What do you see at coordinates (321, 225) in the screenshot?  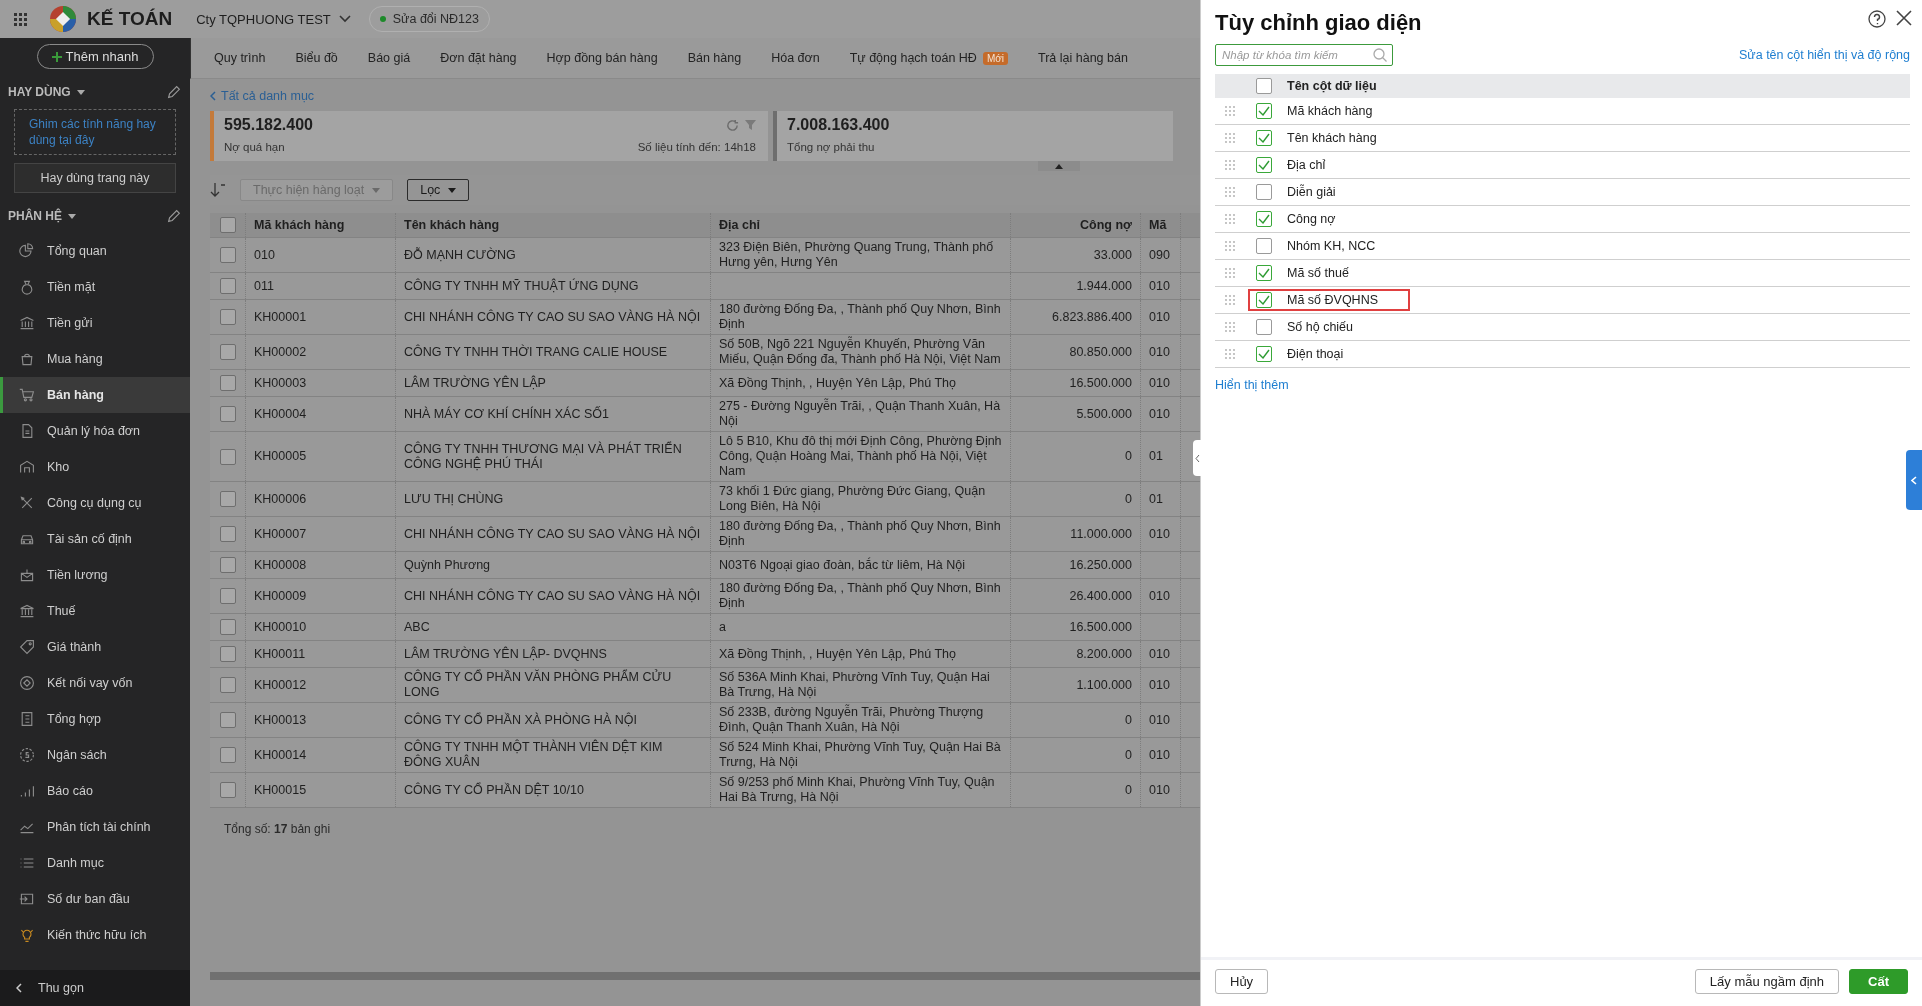 I see `column-header: Mã khách hàng` at bounding box center [321, 225].